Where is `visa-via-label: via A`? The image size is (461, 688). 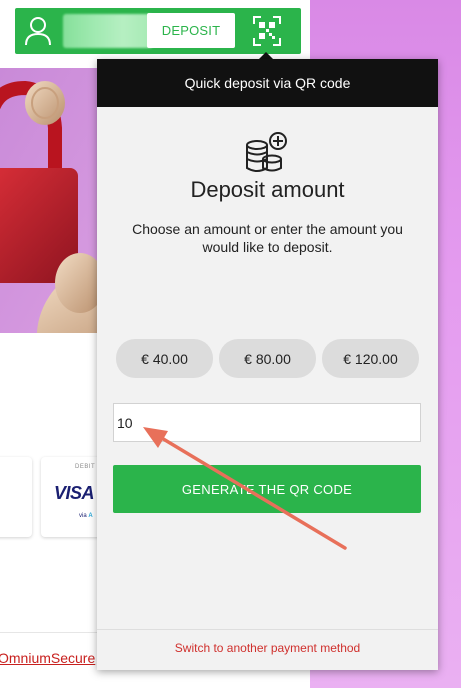 visa-via-label: via A is located at coordinates (86, 516).